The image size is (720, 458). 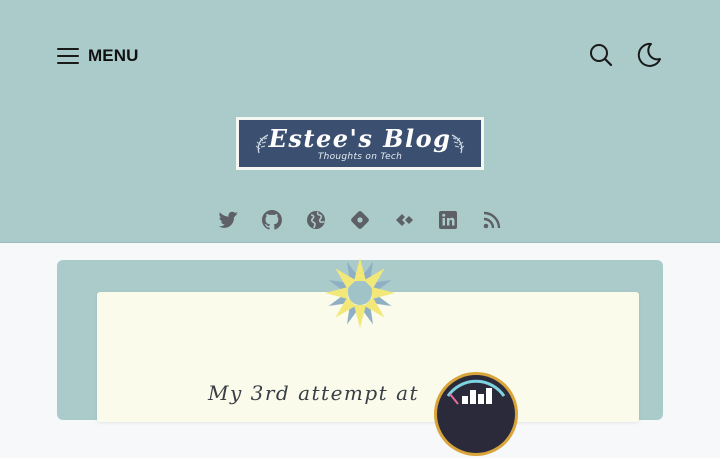 I want to click on hamburger-icon, so click(x=68, y=56).